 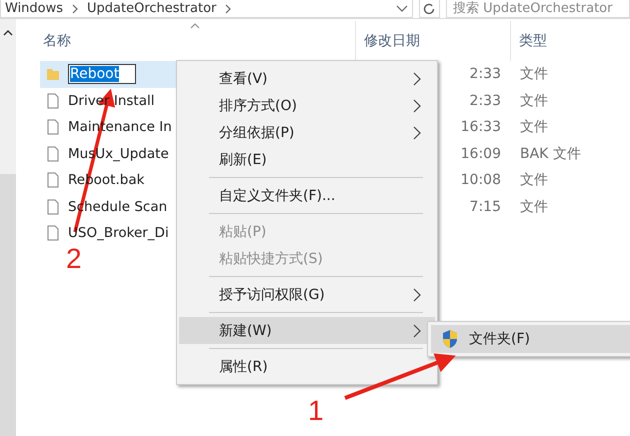 What do you see at coordinates (480, 127) in the screenshot?
I see `modified-time: 16:33` at bounding box center [480, 127].